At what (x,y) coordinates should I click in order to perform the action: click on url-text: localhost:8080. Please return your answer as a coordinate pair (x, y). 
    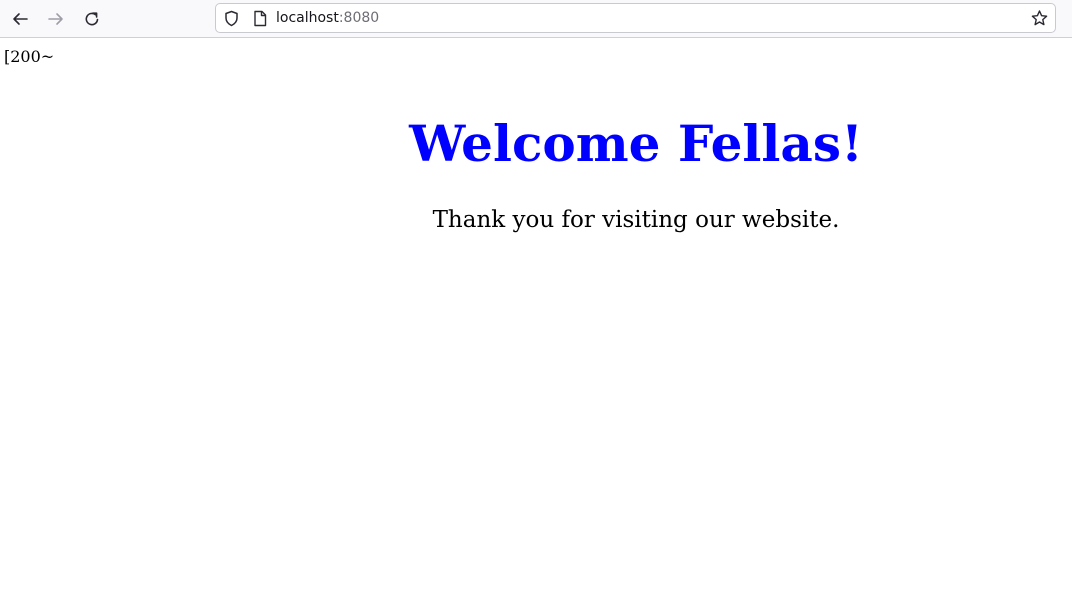
    Looking at the image, I should click on (327, 18).